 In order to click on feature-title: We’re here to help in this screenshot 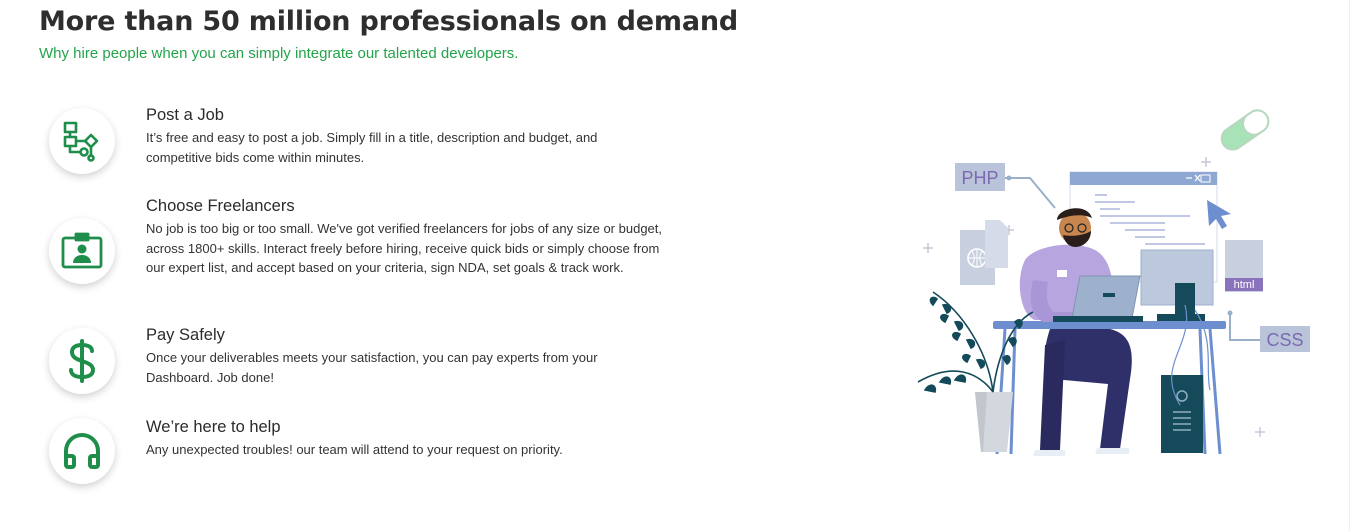, I will do `click(213, 427)`.